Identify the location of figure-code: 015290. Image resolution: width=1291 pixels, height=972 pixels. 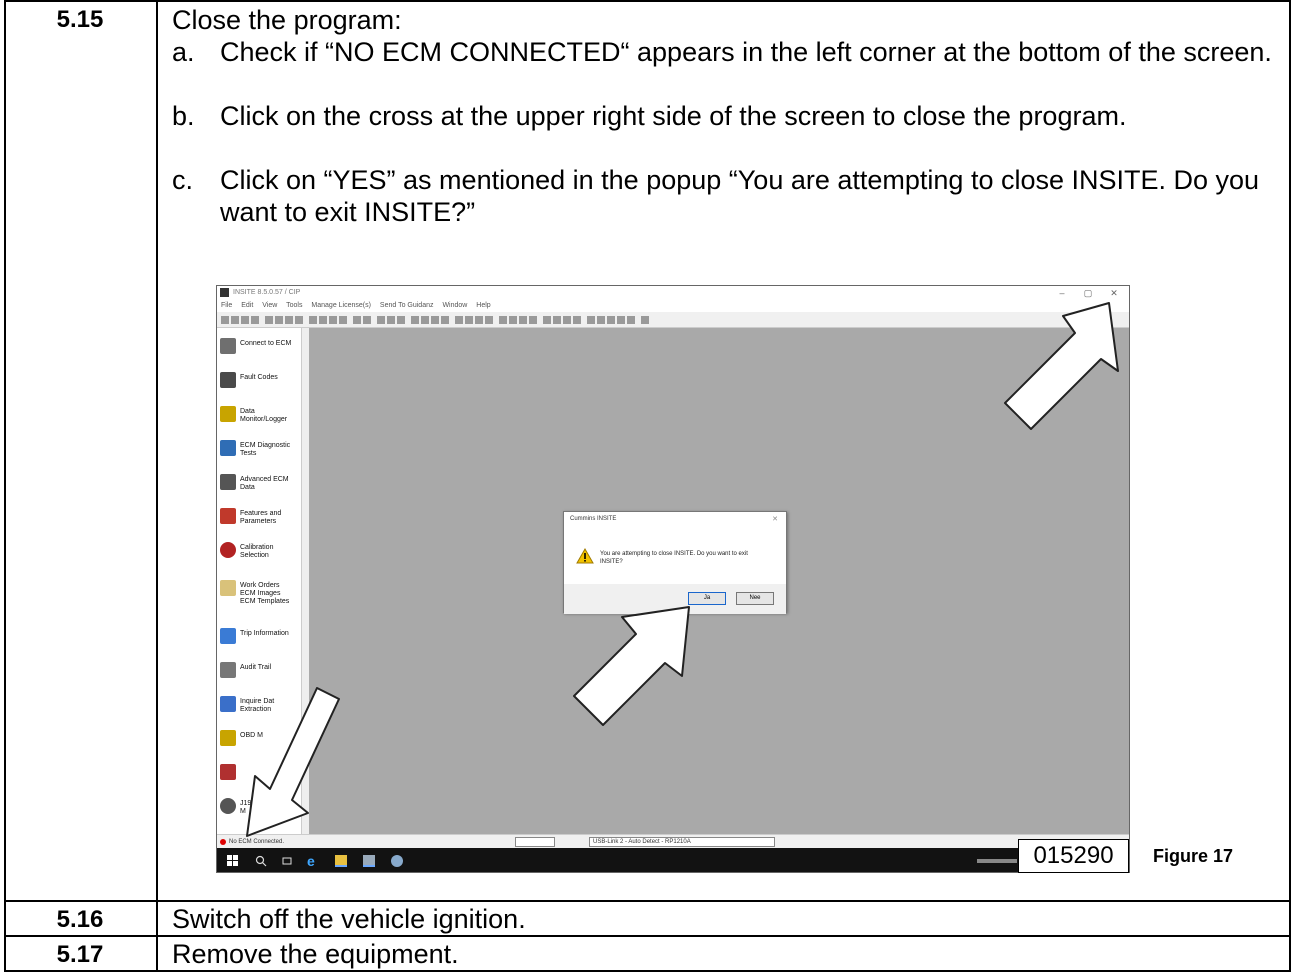
(1073, 856).